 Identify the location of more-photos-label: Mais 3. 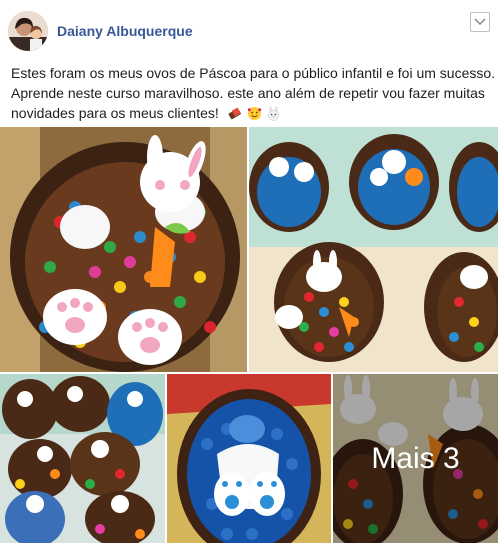
(415, 458).